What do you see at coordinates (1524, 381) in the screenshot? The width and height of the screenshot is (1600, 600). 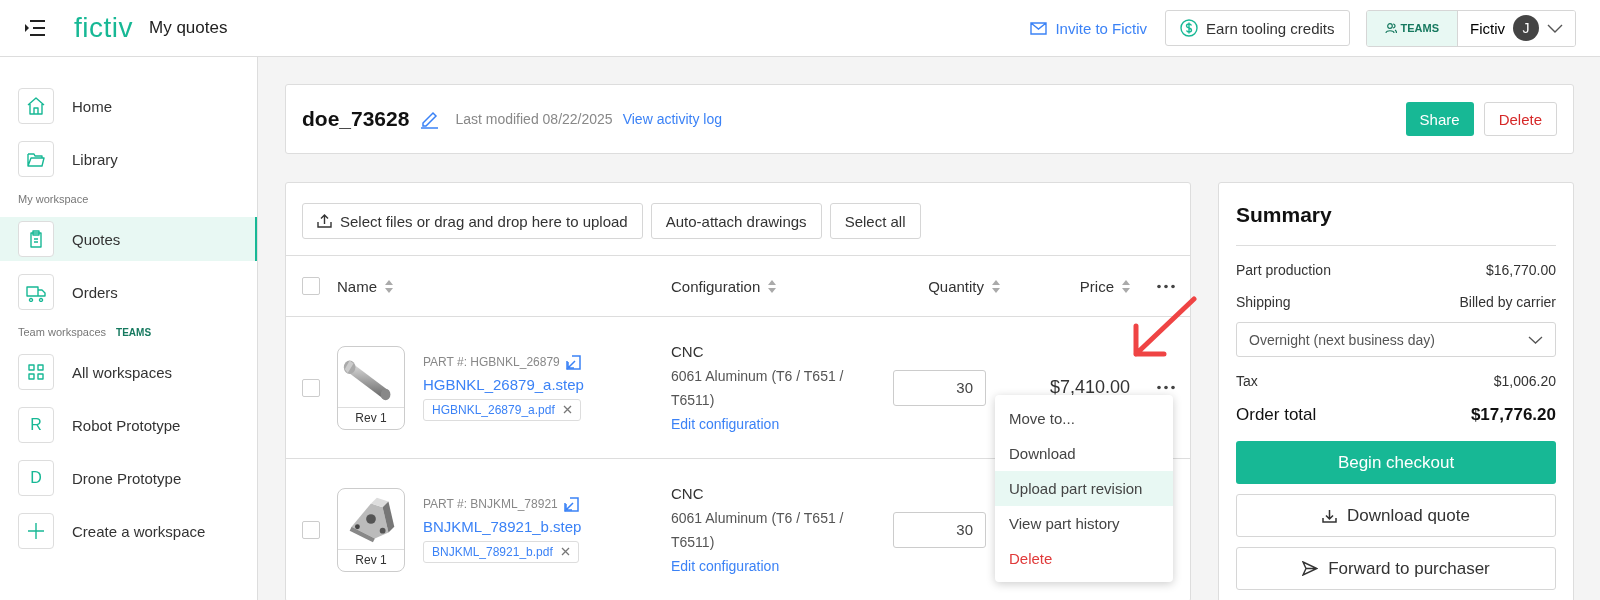 I see `line-value: $1,006.20` at bounding box center [1524, 381].